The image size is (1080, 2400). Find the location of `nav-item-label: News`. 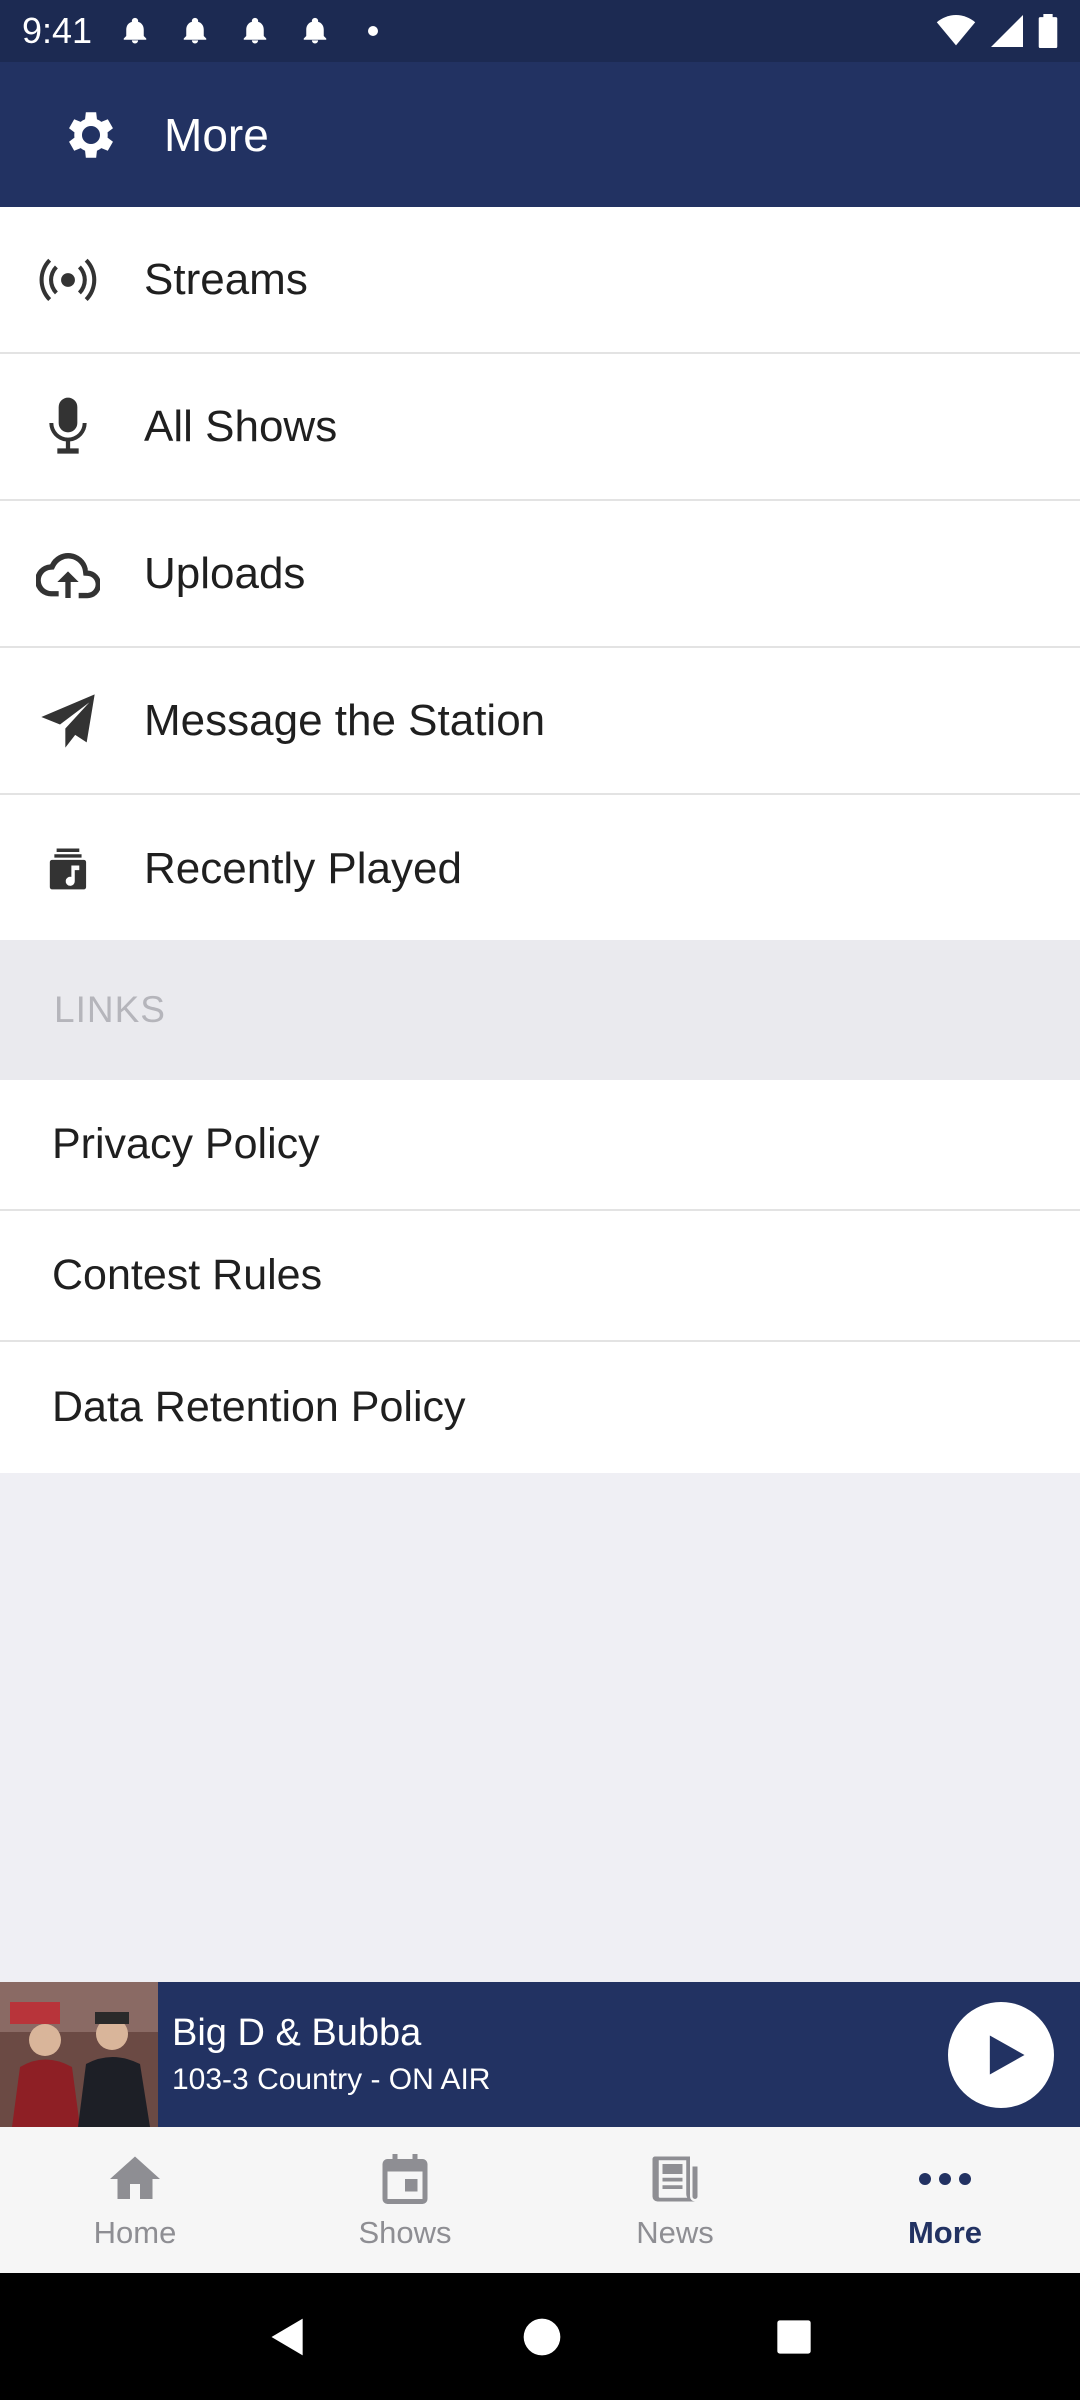

nav-item-label: News is located at coordinates (675, 2232).